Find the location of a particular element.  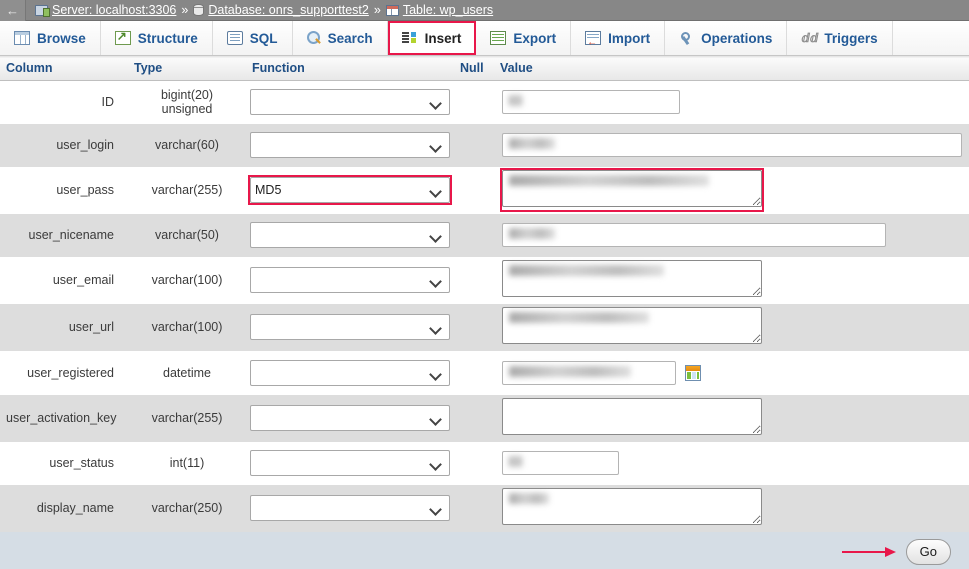

table-row: user_email varchar(100) is located at coordinates (484, 280).